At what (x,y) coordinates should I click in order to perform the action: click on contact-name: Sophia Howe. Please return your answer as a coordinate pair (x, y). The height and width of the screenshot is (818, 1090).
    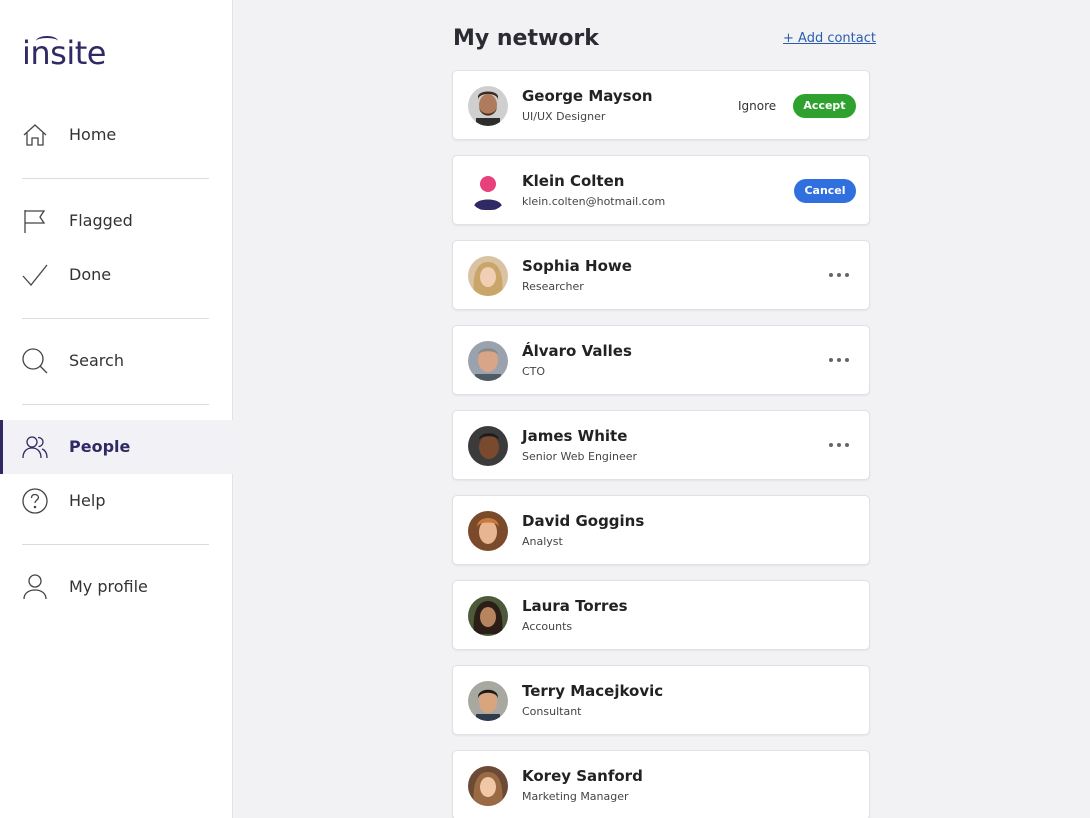
    Looking at the image, I should click on (577, 266).